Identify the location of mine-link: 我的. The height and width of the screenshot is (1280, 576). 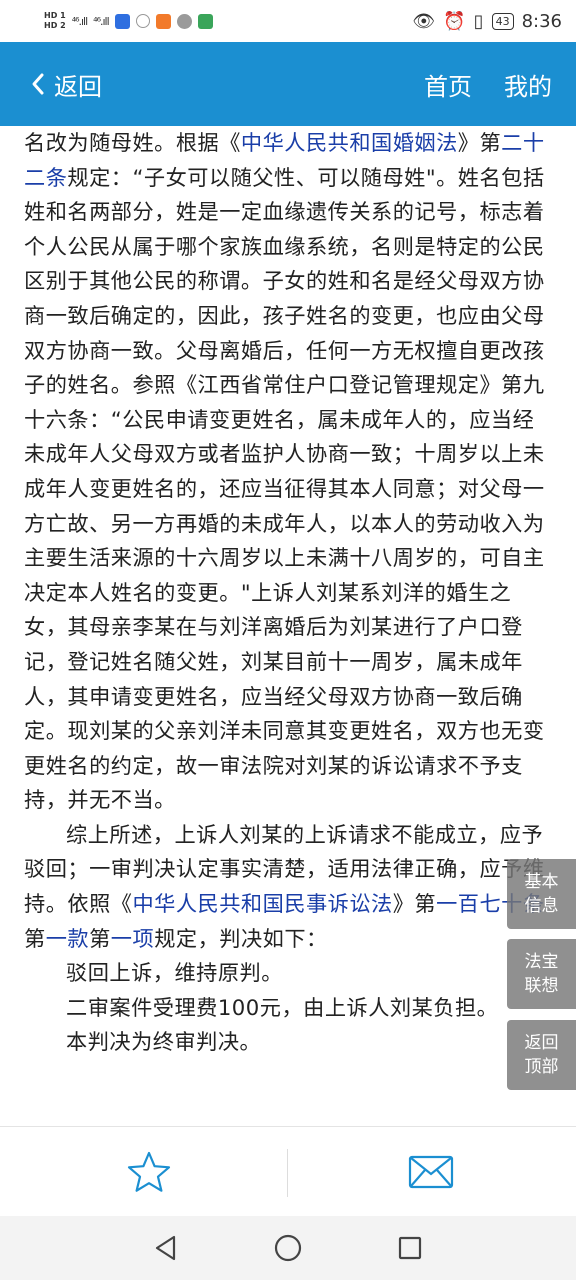
(528, 84).